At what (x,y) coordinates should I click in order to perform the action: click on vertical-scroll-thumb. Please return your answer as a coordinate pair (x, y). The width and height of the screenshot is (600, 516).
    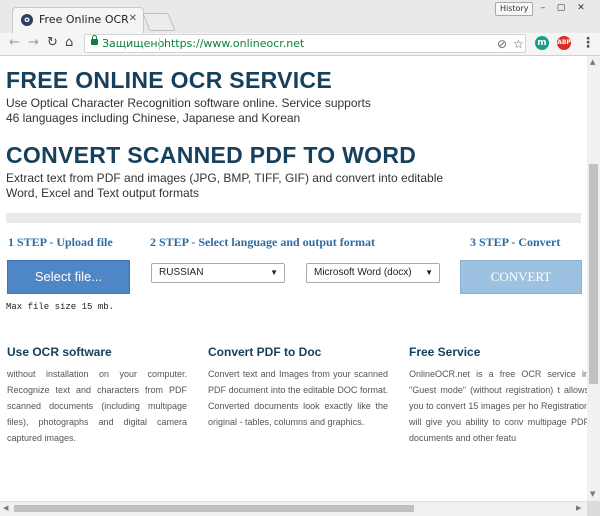
    Looking at the image, I should click on (593, 274).